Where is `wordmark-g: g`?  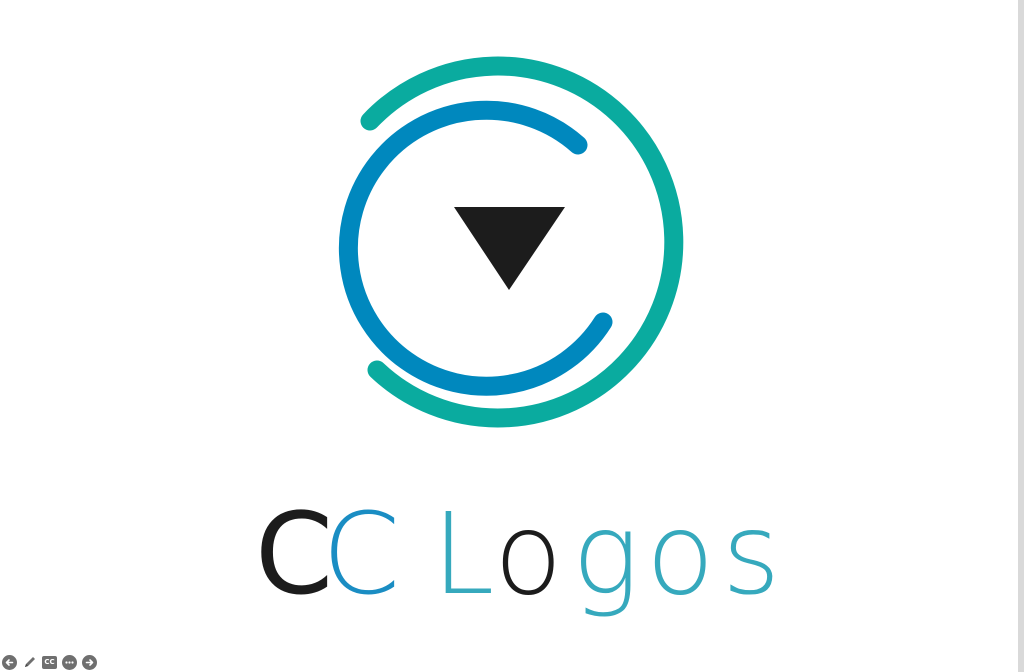 wordmark-g: g is located at coordinates (605, 555).